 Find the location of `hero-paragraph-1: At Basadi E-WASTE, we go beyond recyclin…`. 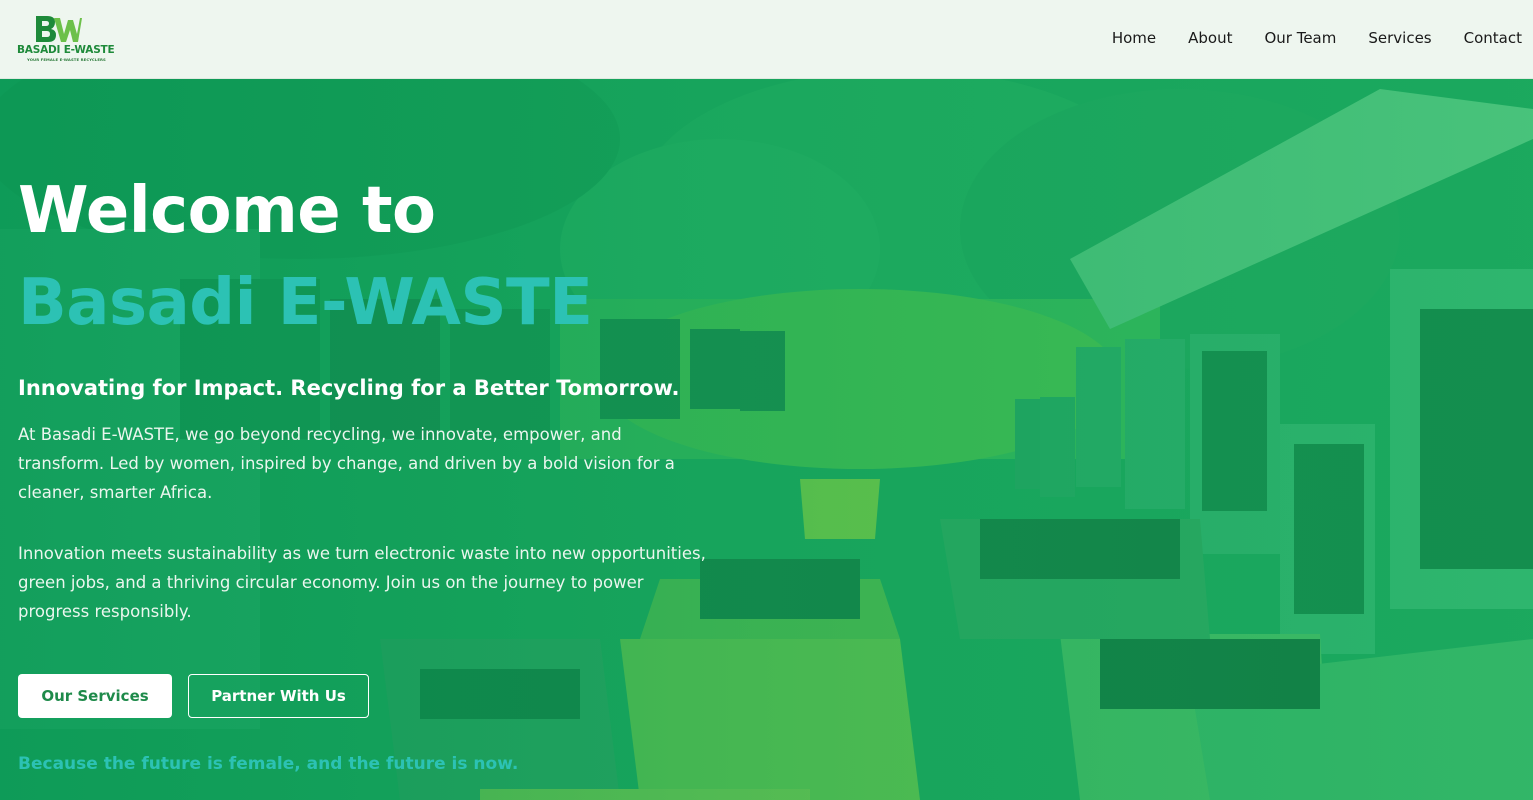

hero-paragraph-1: At Basadi E-WASTE, we go beyond recyclin… is located at coordinates (346, 463).